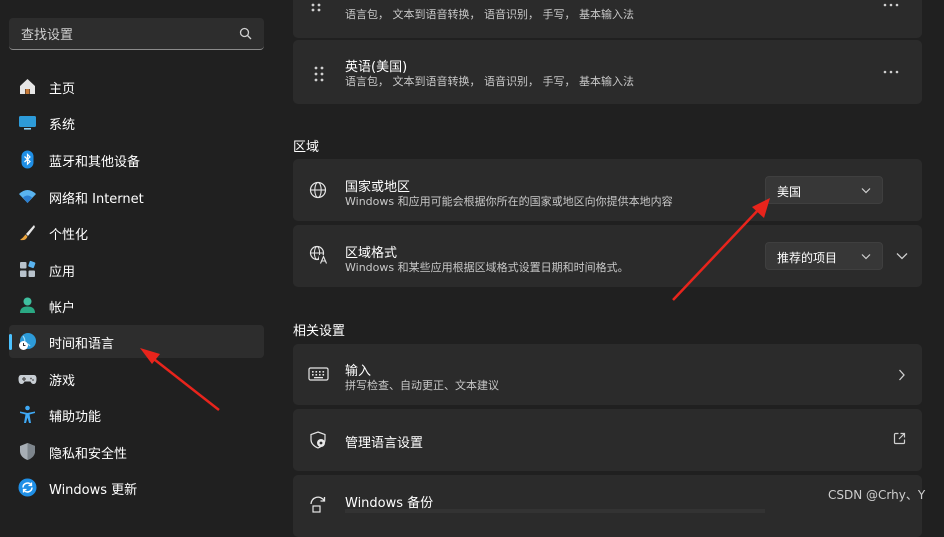 The image size is (944, 537). What do you see at coordinates (93, 490) in the screenshot?
I see `sidebar-item-label: Windows 更新` at bounding box center [93, 490].